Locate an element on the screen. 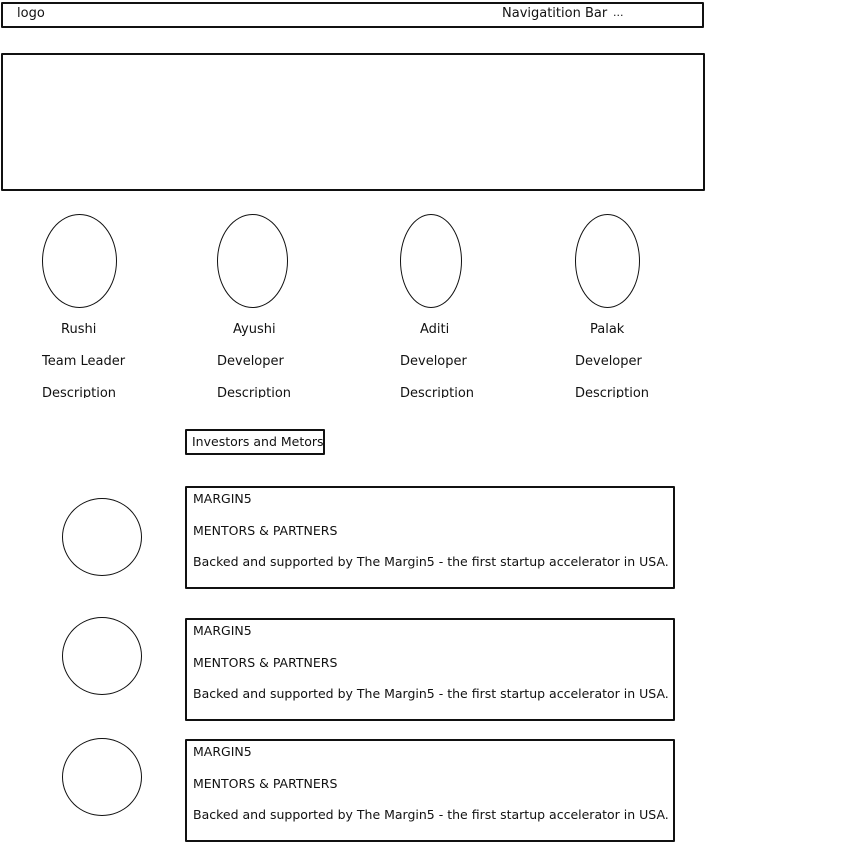 The height and width of the screenshot is (843, 850). member-name: Palak is located at coordinates (607, 329).